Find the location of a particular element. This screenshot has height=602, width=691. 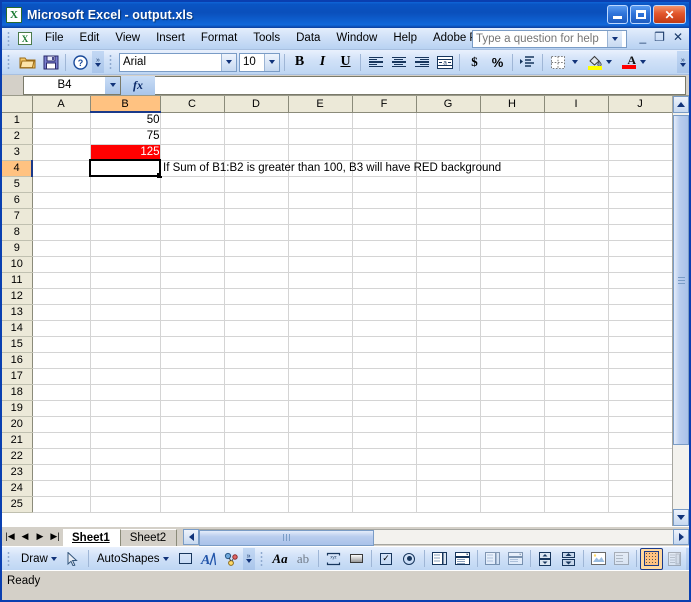

cell-i17 is located at coordinates (576, 376).